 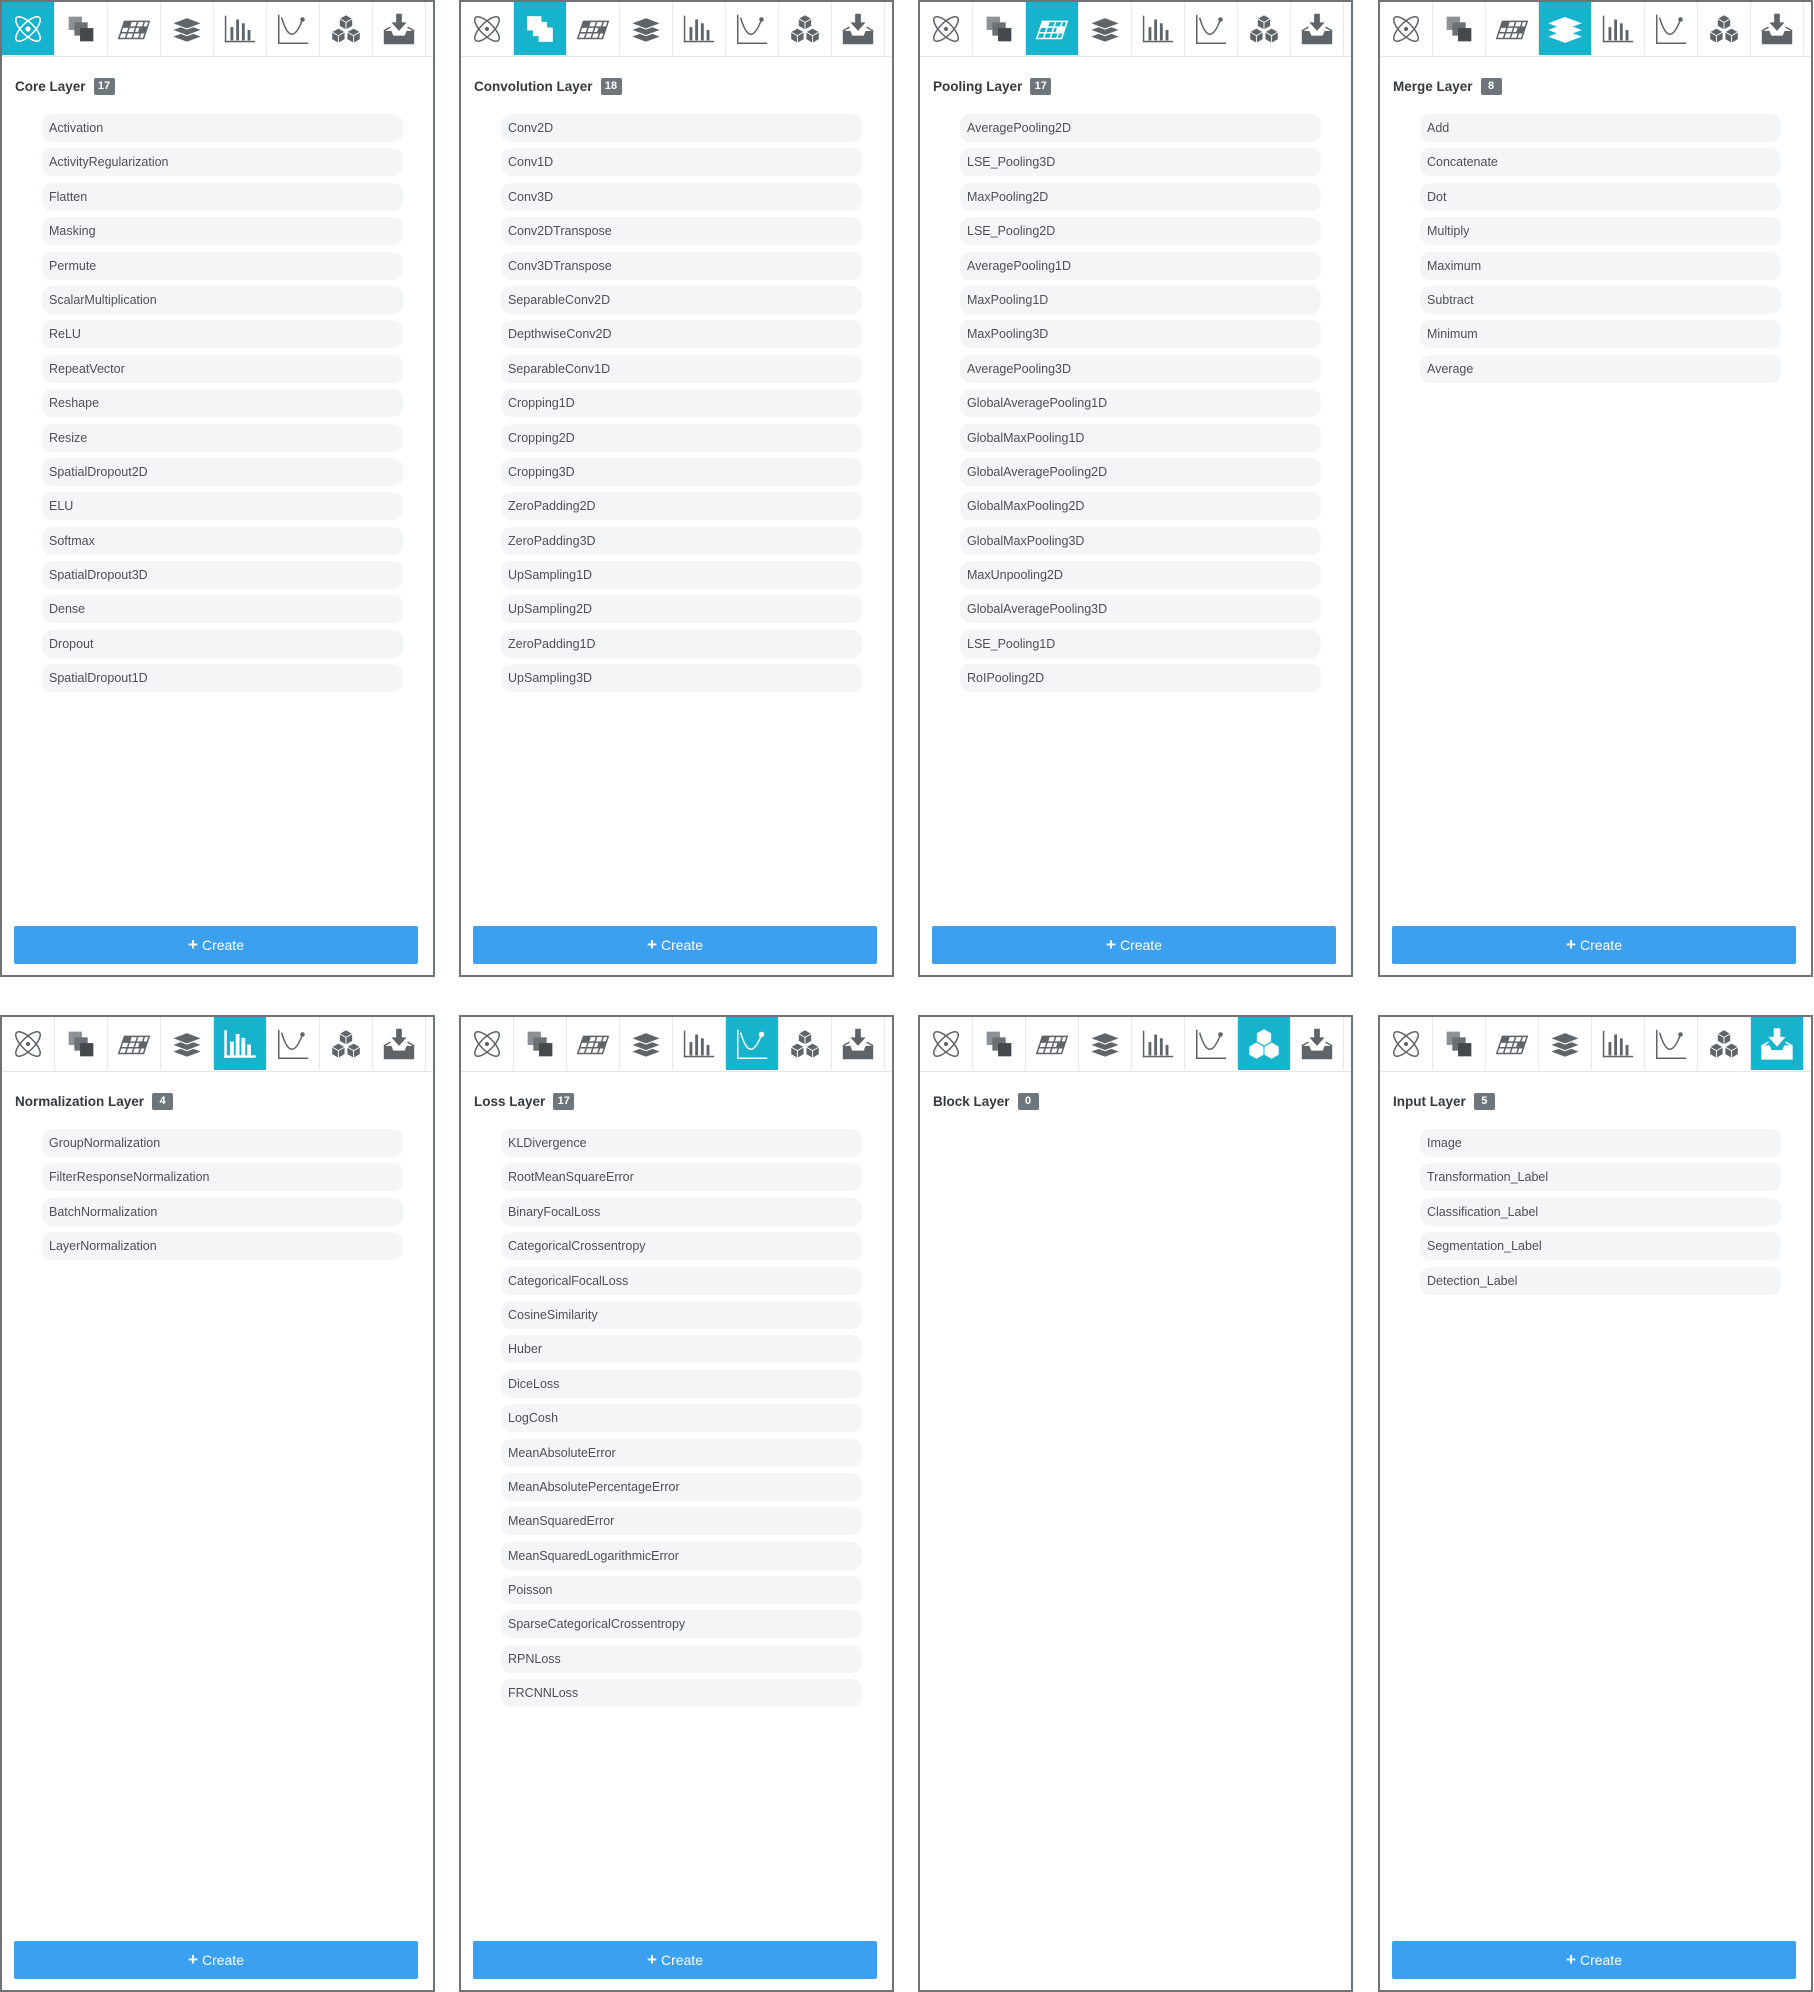 What do you see at coordinates (681, 1521) in the screenshot?
I see `layer-item: MeanSquaredError` at bounding box center [681, 1521].